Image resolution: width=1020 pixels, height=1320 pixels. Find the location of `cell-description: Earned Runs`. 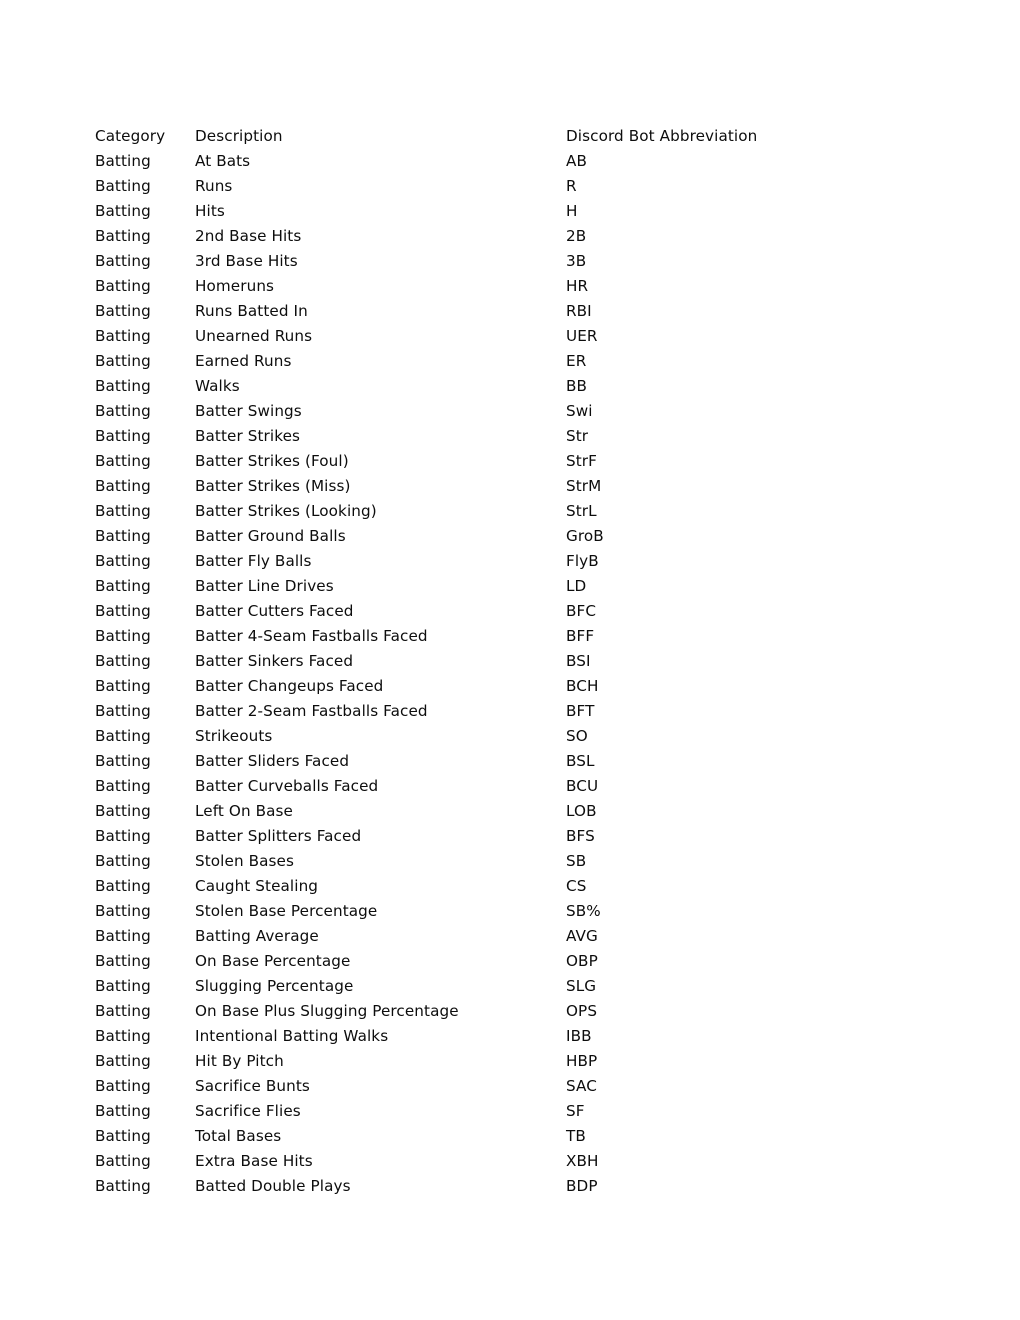

cell-description: Earned Runs is located at coordinates (243, 361).